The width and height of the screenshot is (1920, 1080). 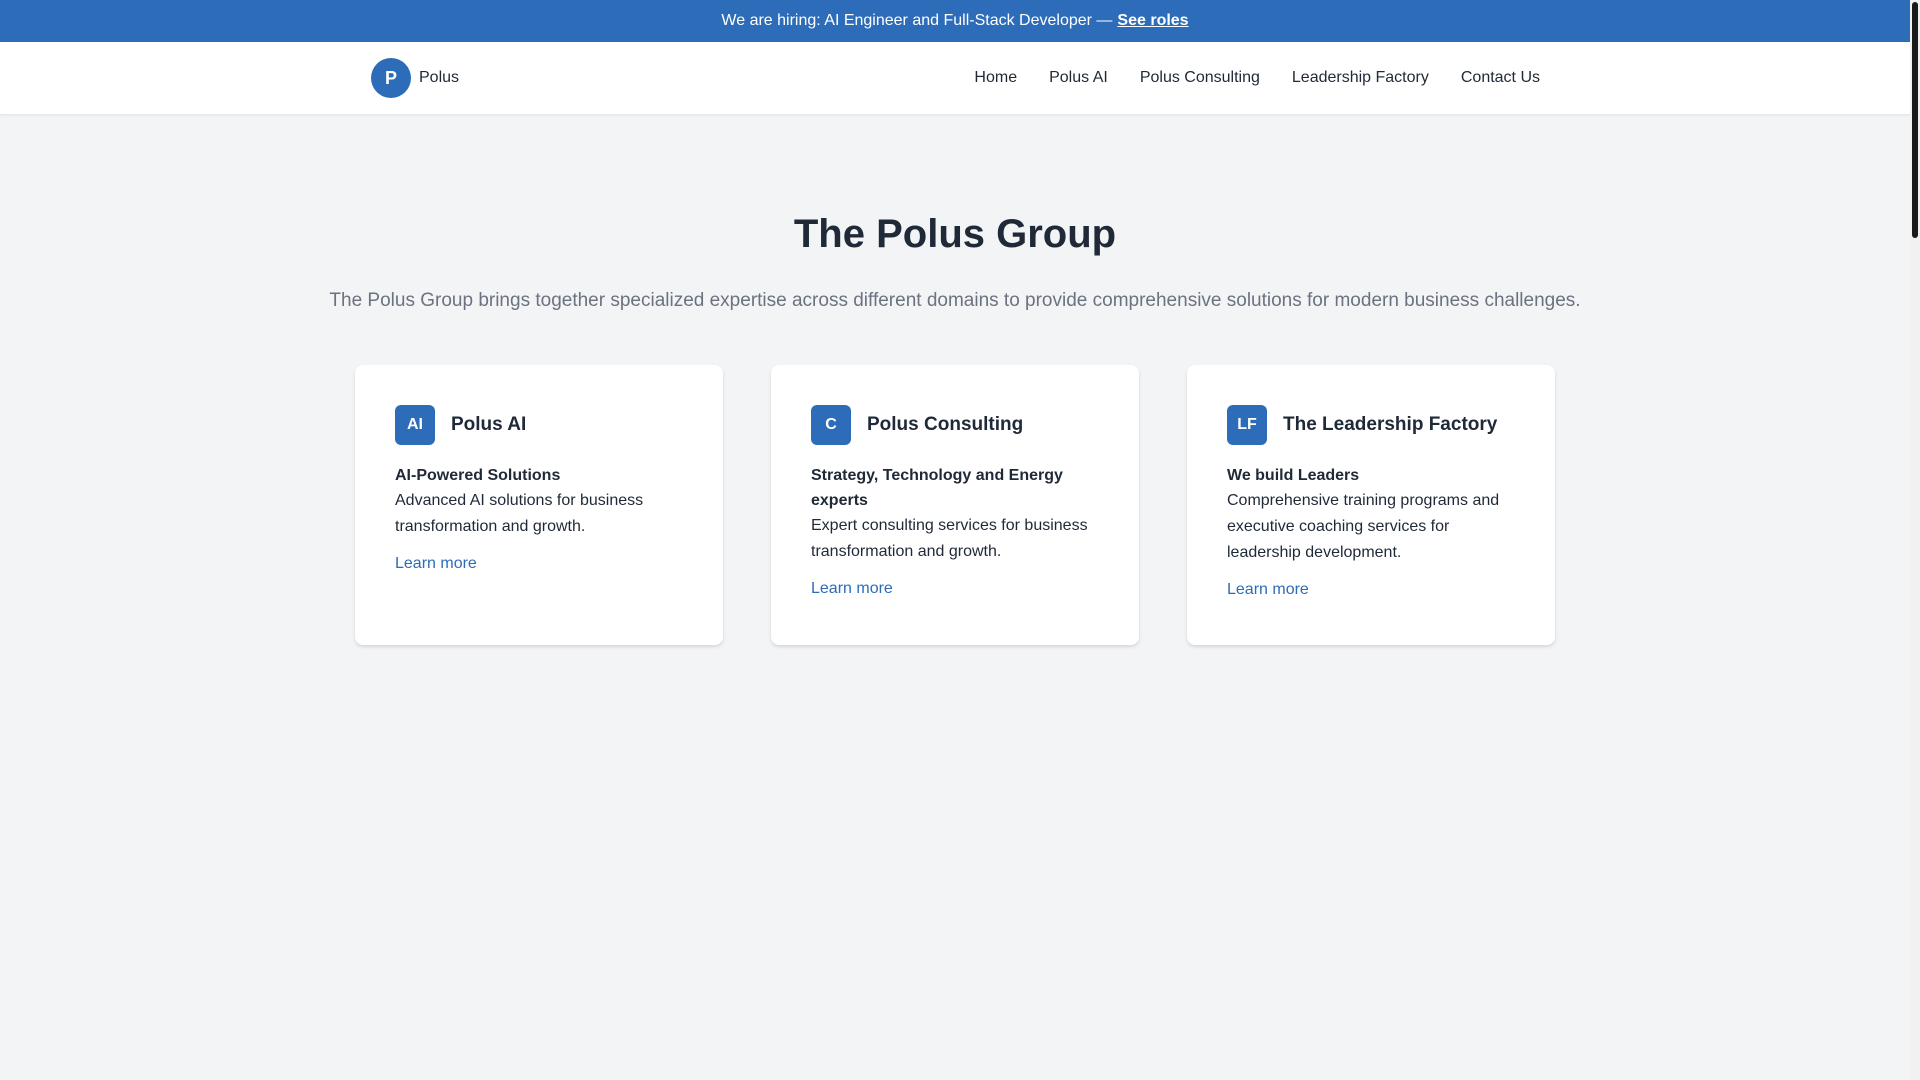 I want to click on nav-contact-us: Contact Us, so click(x=1500, y=78).